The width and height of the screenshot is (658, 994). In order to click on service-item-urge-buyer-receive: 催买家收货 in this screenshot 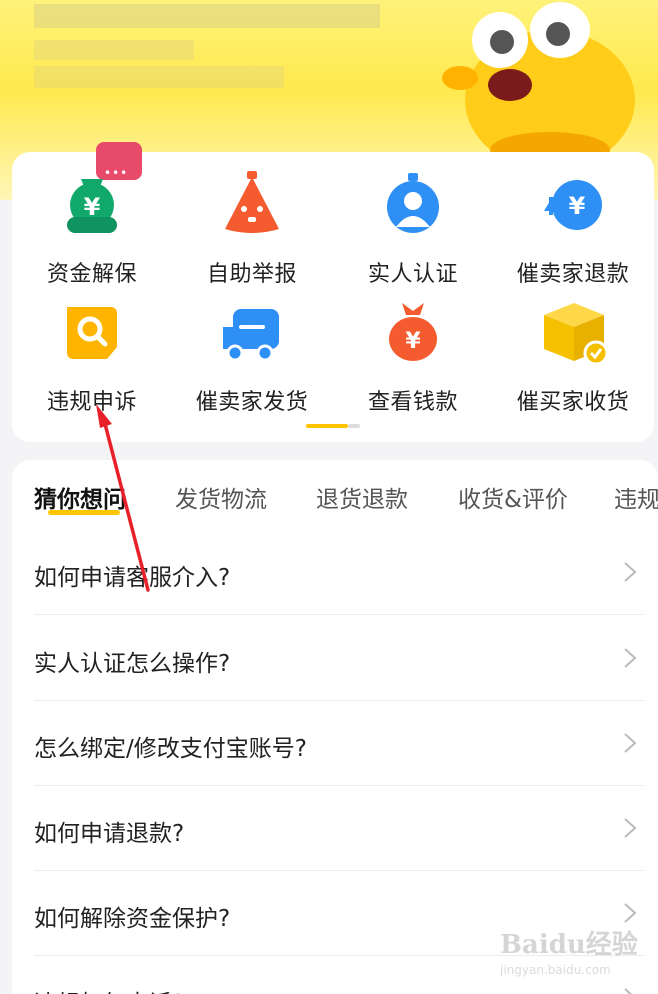, I will do `click(573, 358)`.